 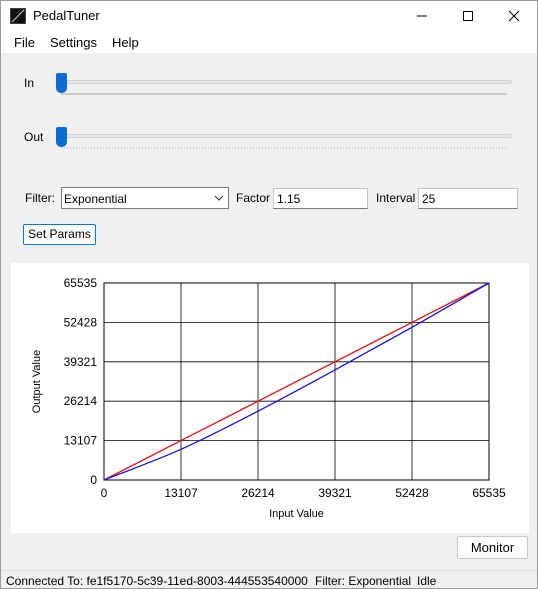 What do you see at coordinates (269, 42) in the screenshot?
I see `menu-bar: File Settings Help` at bounding box center [269, 42].